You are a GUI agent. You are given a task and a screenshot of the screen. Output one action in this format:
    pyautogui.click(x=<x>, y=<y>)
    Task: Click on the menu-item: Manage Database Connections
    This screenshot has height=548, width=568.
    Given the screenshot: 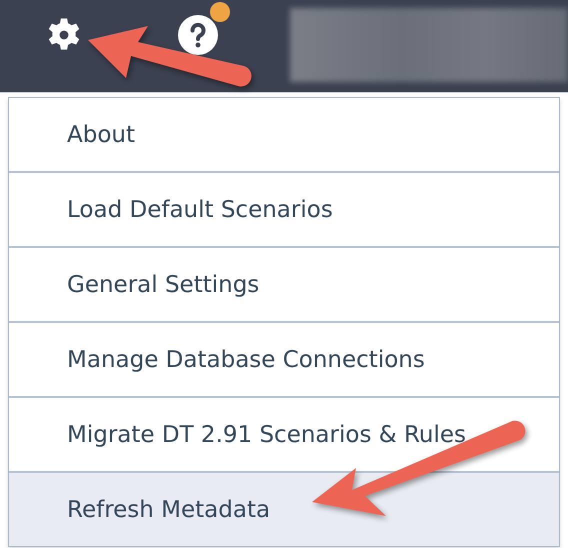 What is the action you would take?
    pyautogui.click(x=284, y=358)
    